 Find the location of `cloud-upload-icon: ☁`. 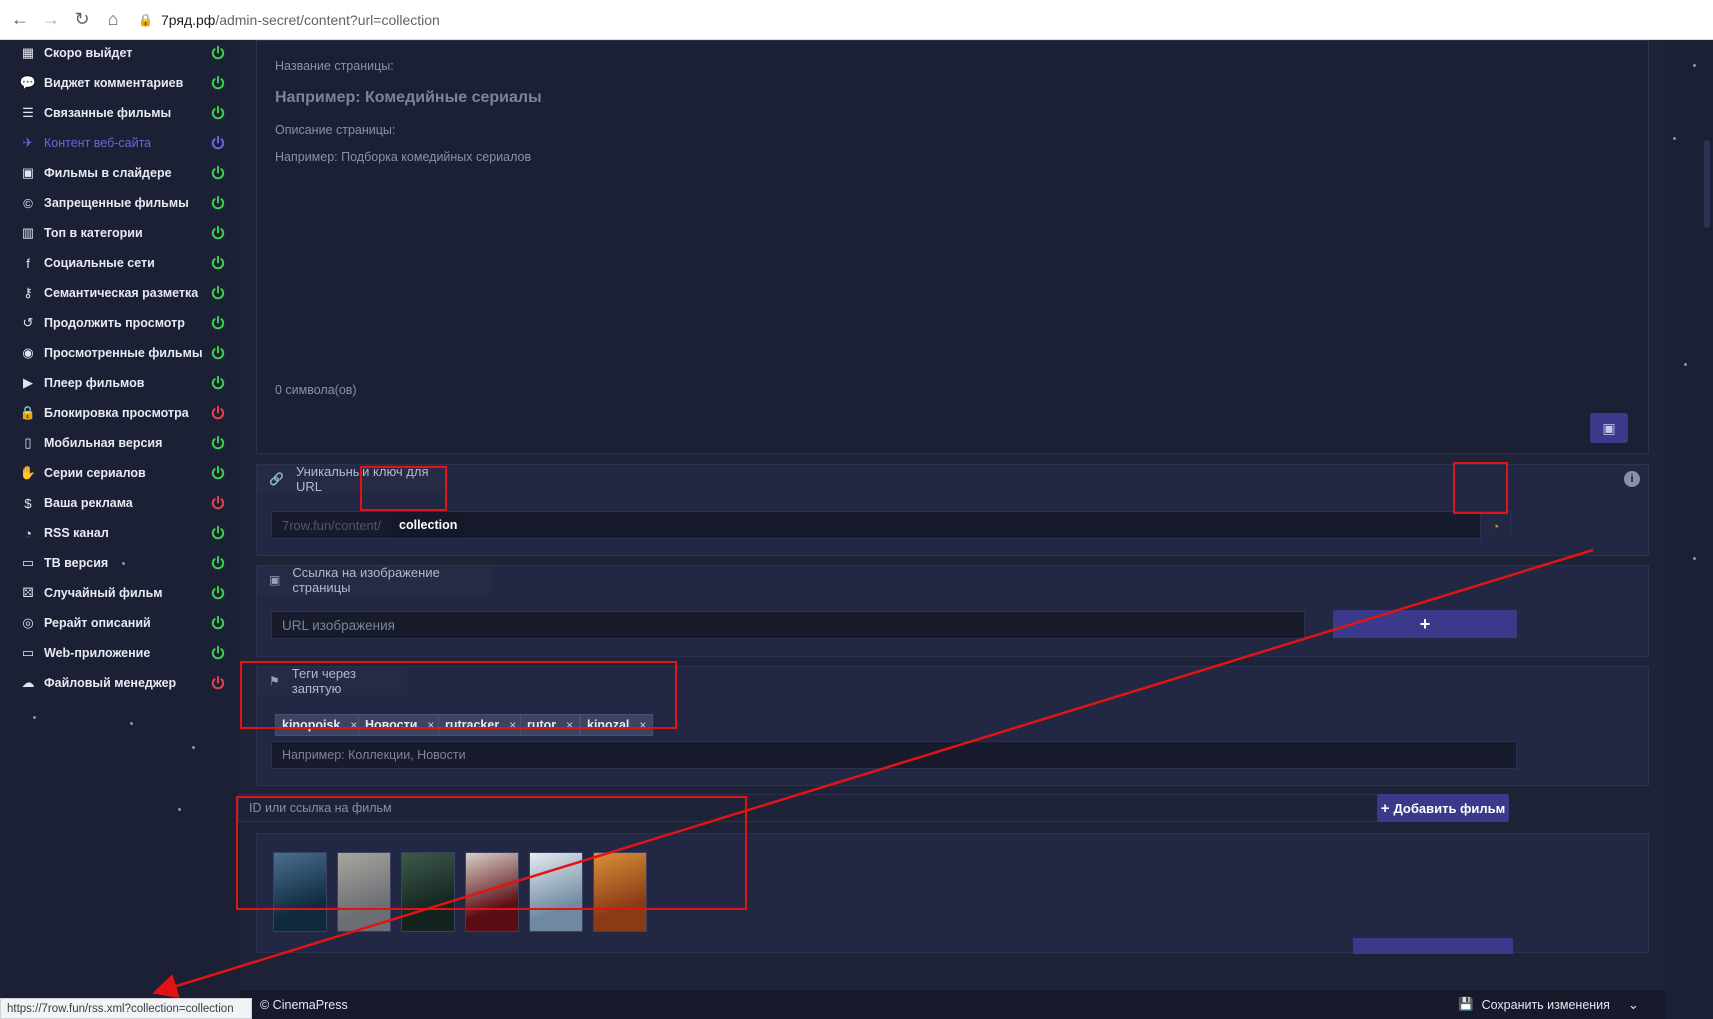

cloud-upload-icon: ☁ is located at coordinates (28, 682).